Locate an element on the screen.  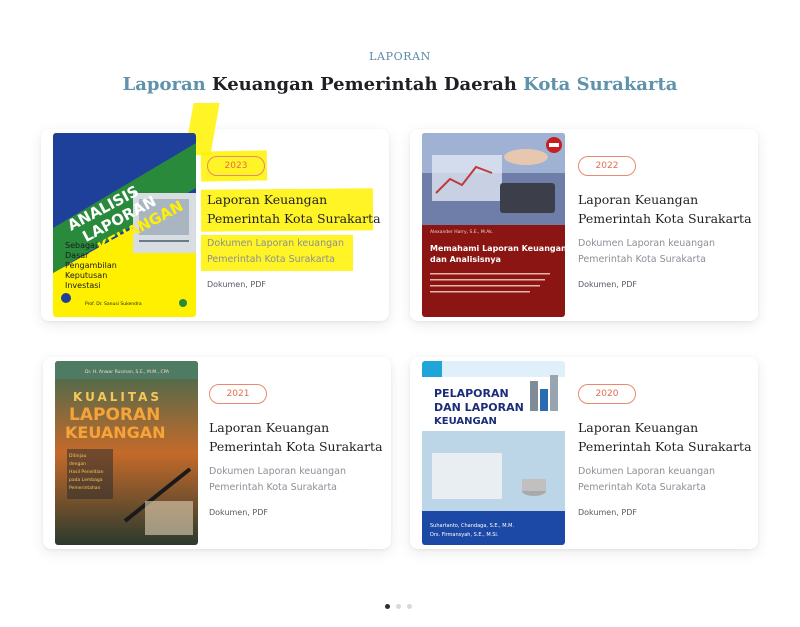
cover-sub1: Sebagai is located at coordinates (81, 245).